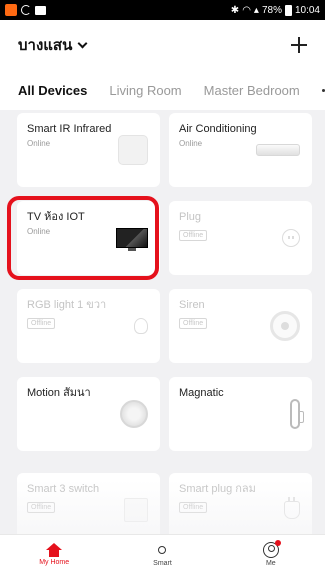 The height and width of the screenshot is (574, 325). What do you see at coordinates (256, 10) in the screenshot?
I see `signal-icon: ▴` at bounding box center [256, 10].